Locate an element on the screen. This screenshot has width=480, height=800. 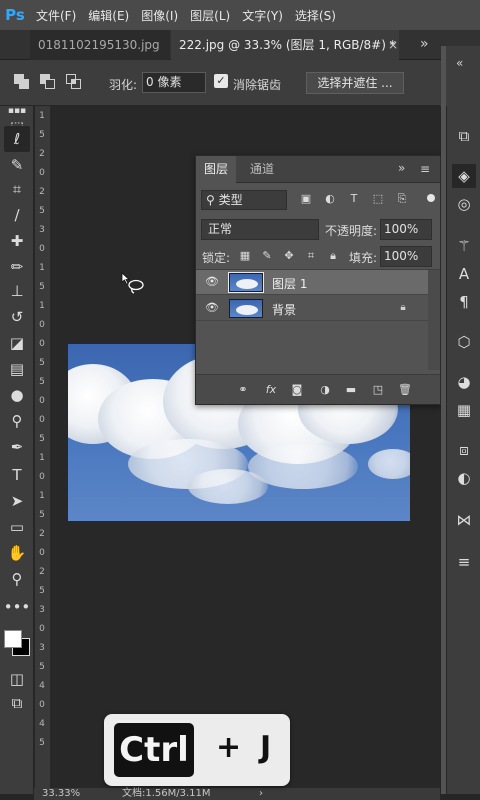
grid-panel-icon: ▦ is located at coordinates (464, 410).